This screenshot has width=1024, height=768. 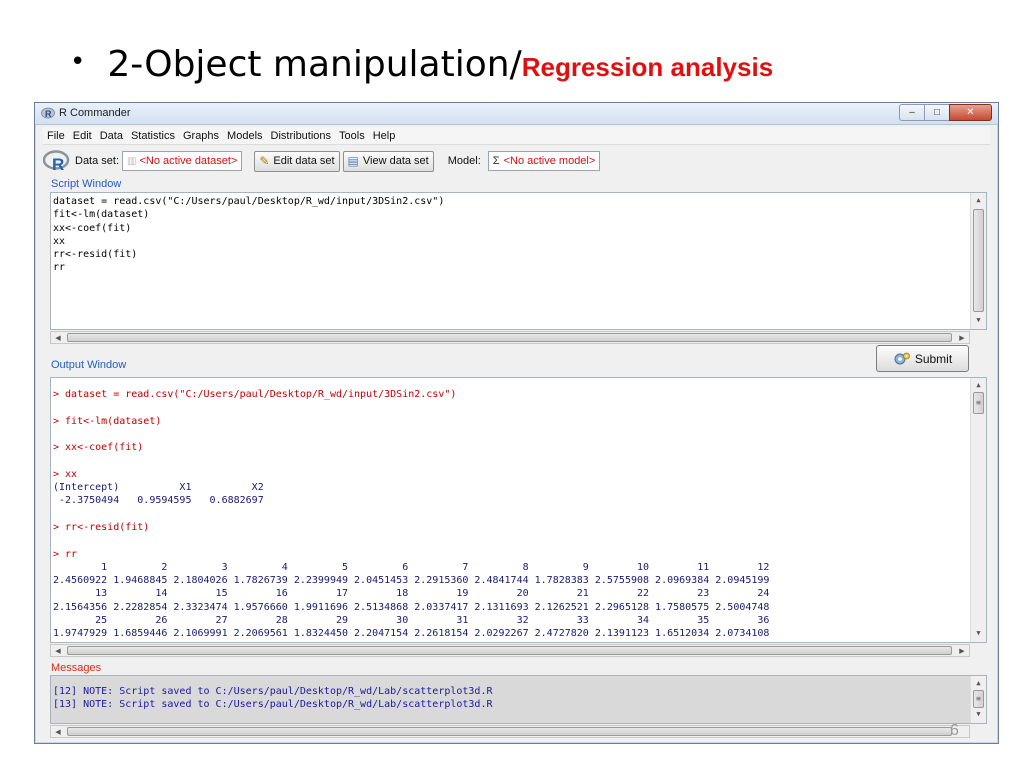 I want to click on edit-data-set-button: ✎ Edit data set, so click(x=297, y=161).